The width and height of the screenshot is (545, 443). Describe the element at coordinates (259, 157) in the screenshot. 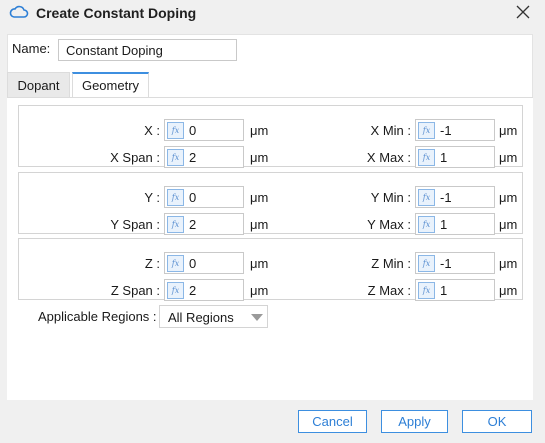

I see `x-span-unit: μm` at that location.